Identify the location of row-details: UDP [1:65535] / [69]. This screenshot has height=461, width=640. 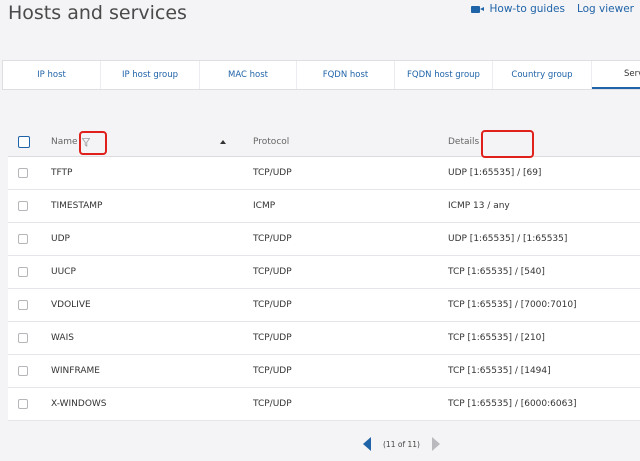
(495, 173).